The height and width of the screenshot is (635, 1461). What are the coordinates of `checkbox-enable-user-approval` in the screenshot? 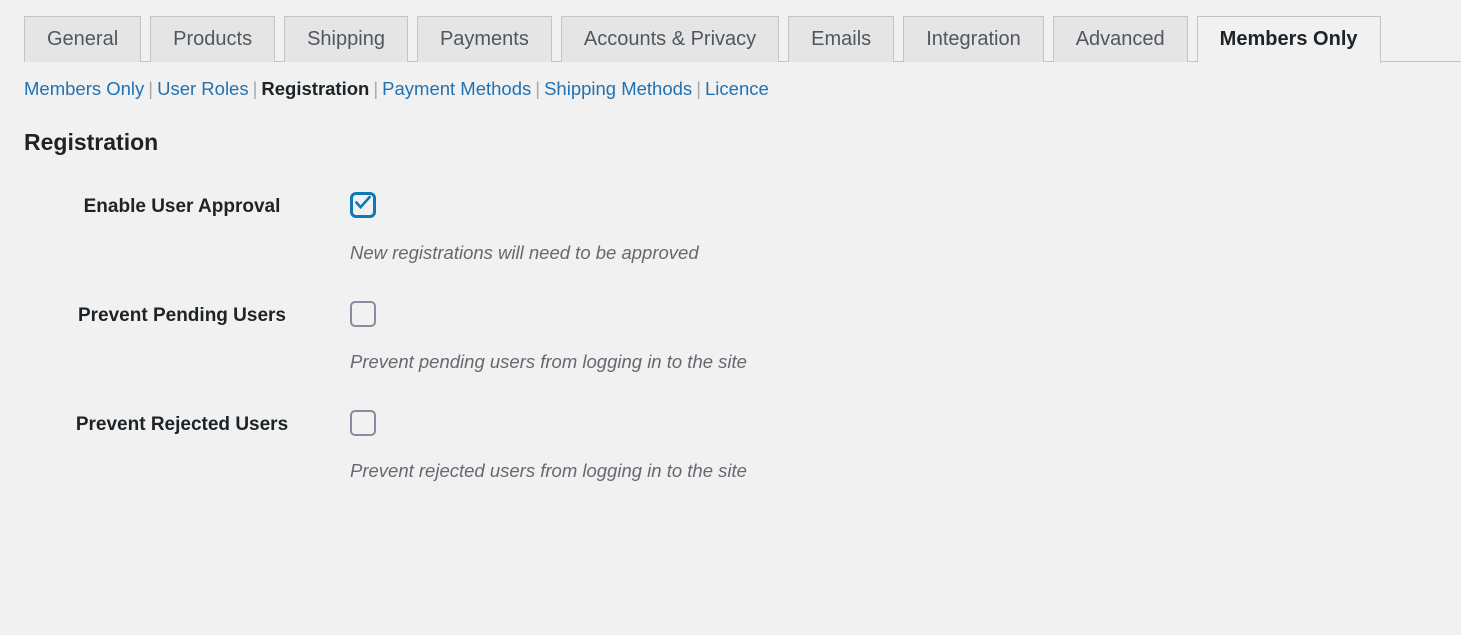 It's located at (363, 205).